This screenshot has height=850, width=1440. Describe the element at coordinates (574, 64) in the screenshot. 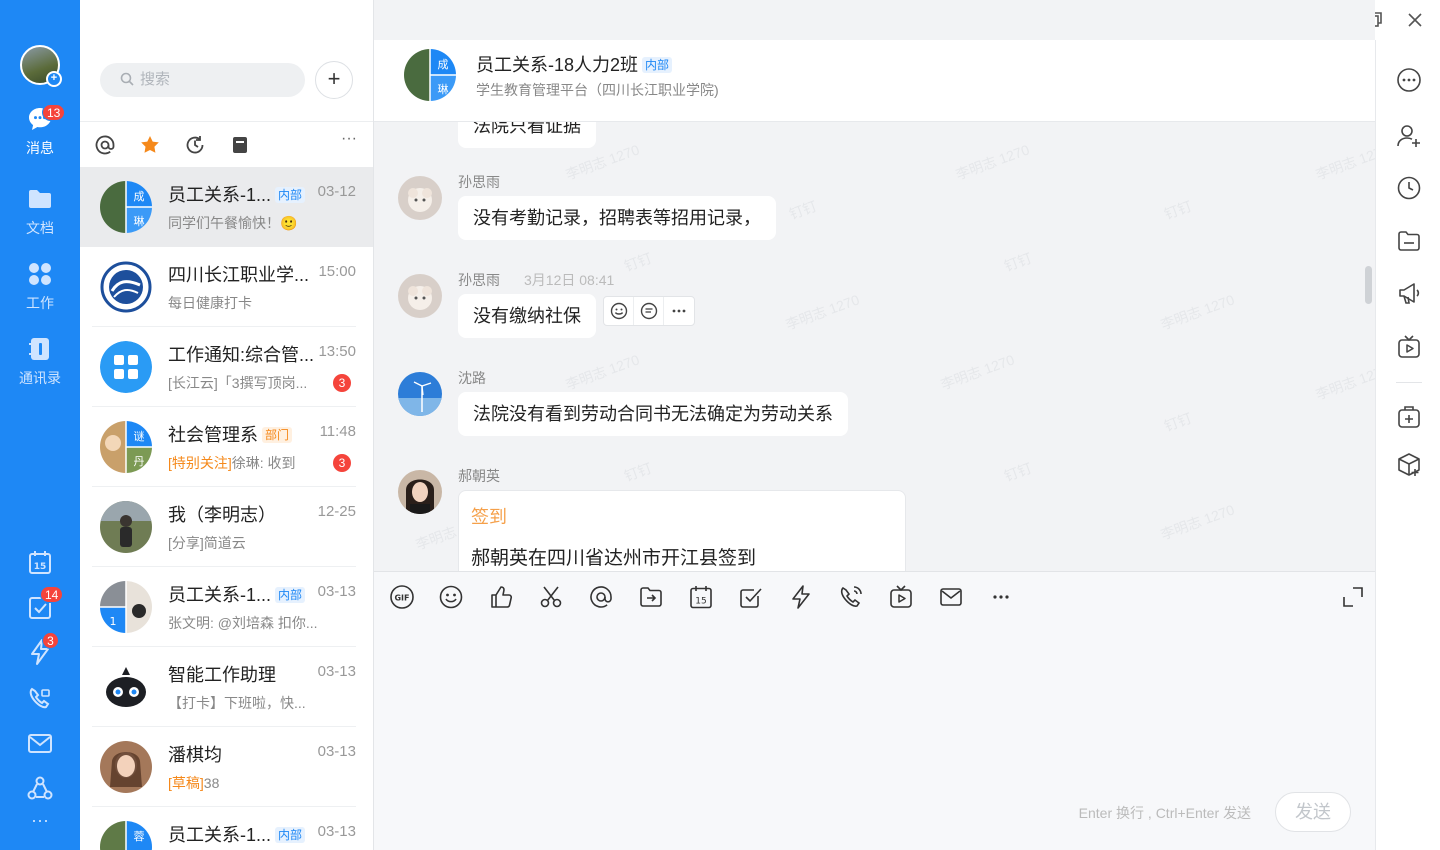

I see `chat-title: 员工关系-18人力2班 内部` at that location.